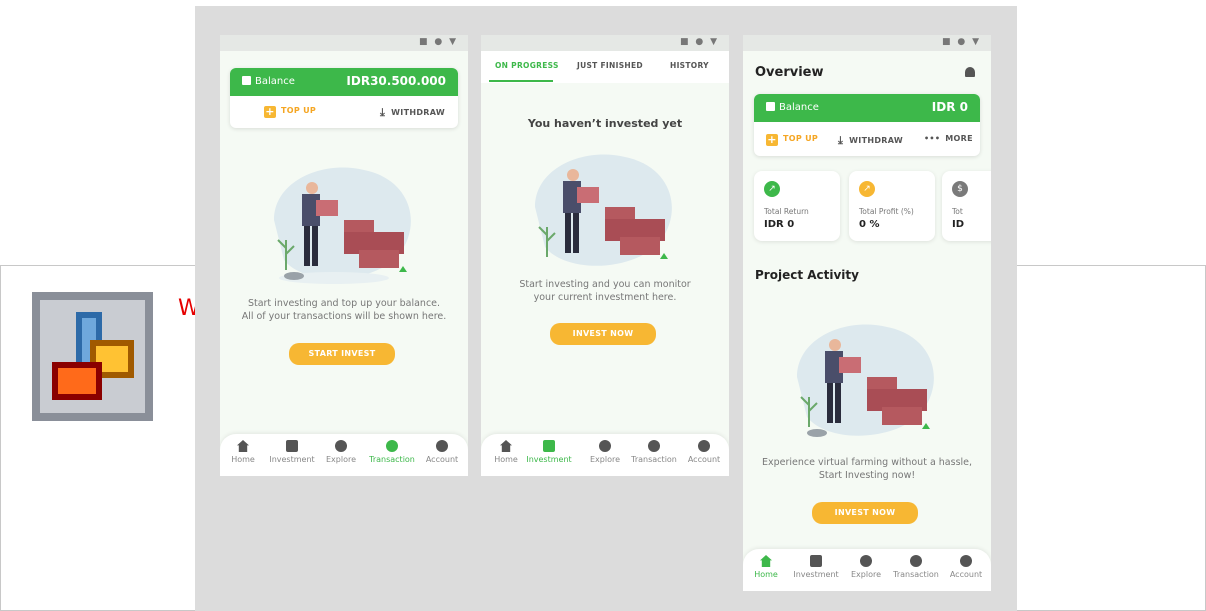 This screenshot has height=611, width=1206. What do you see at coordinates (948, 138) in the screenshot?
I see `more-button: ••• MORE` at bounding box center [948, 138].